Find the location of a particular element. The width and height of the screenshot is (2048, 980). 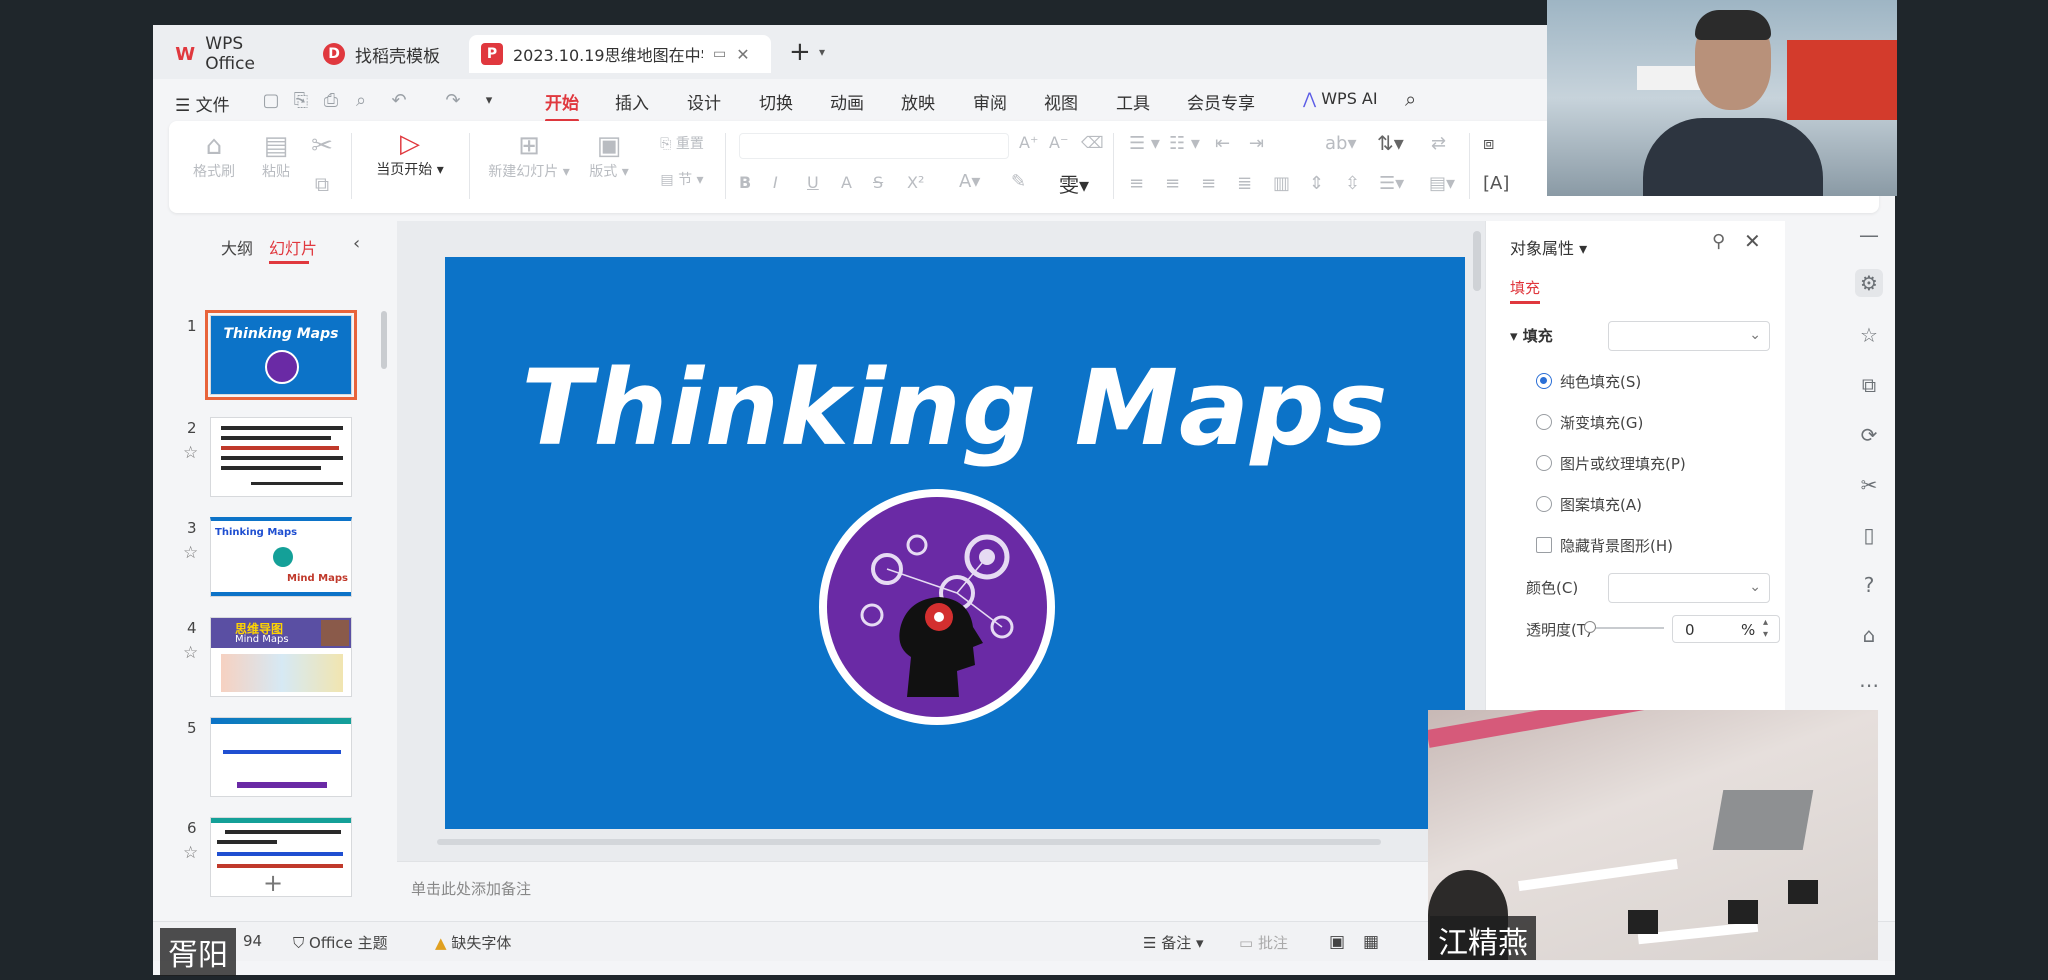

notes-pane: 单击此处添加备注 is located at coordinates (992, 891).